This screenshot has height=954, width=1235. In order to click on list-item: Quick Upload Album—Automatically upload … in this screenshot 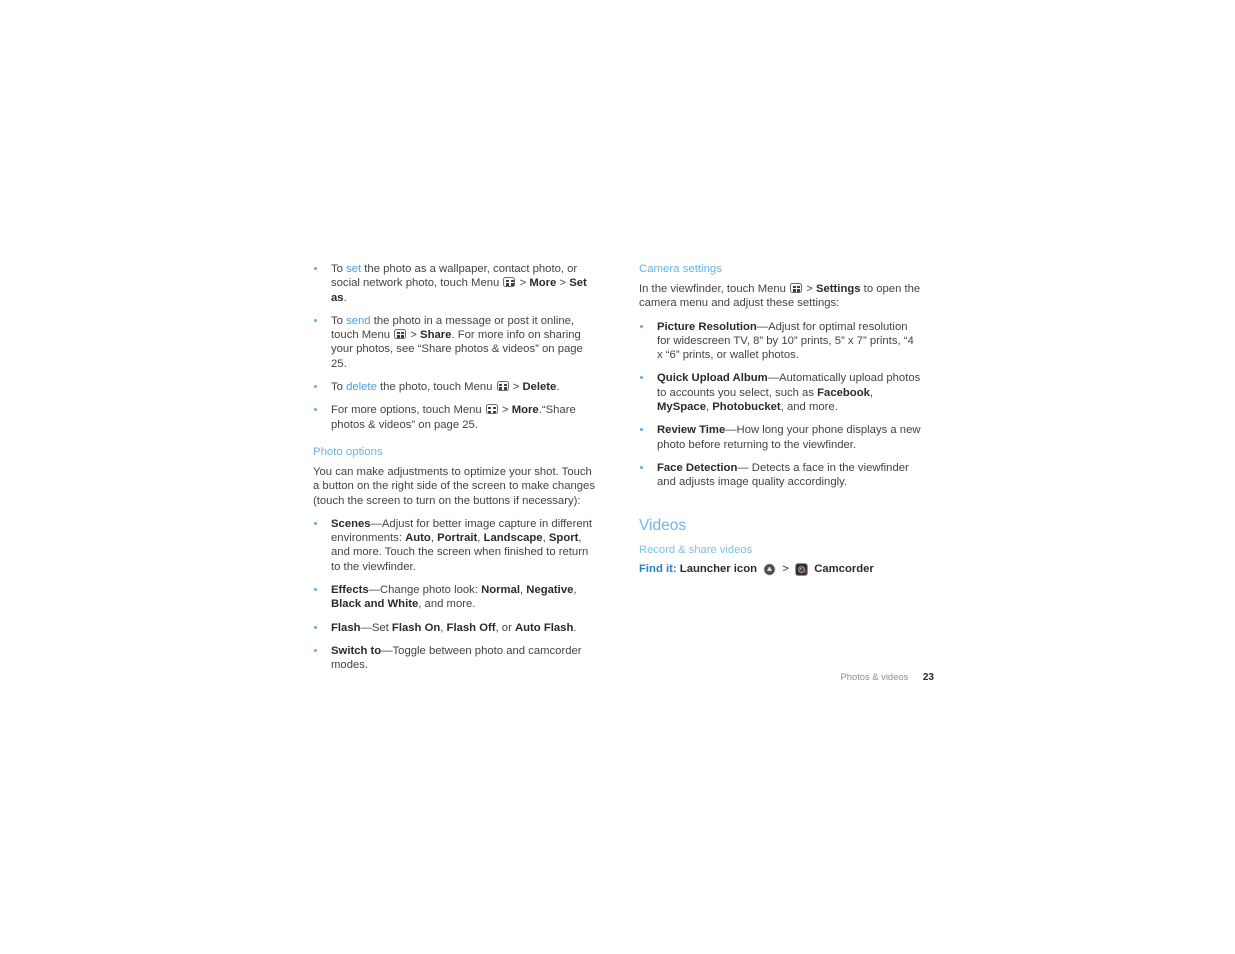, I will do `click(780, 392)`.